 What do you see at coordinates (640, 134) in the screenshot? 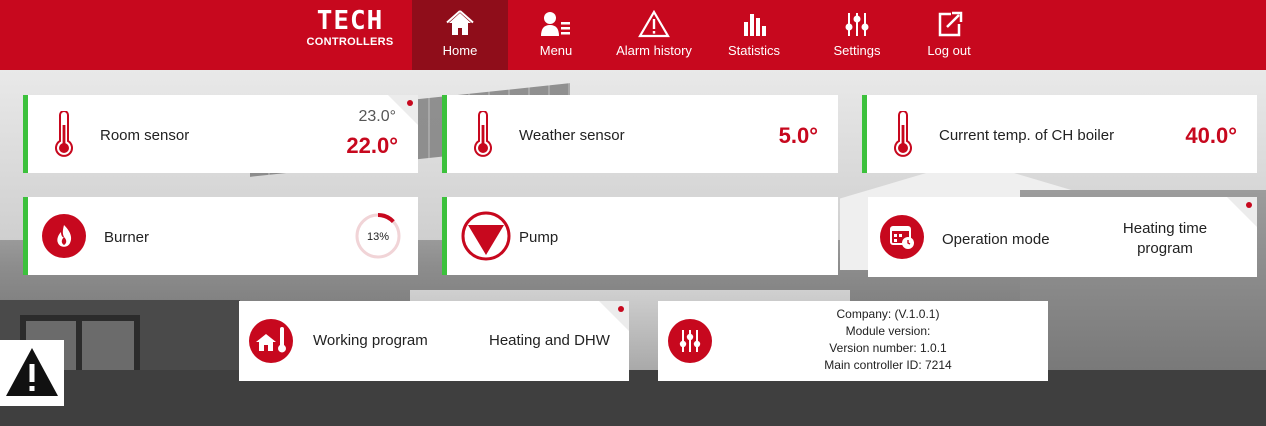
I see `weather-sensor-tile: Weather sensor 5.0°` at bounding box center [640, 134].